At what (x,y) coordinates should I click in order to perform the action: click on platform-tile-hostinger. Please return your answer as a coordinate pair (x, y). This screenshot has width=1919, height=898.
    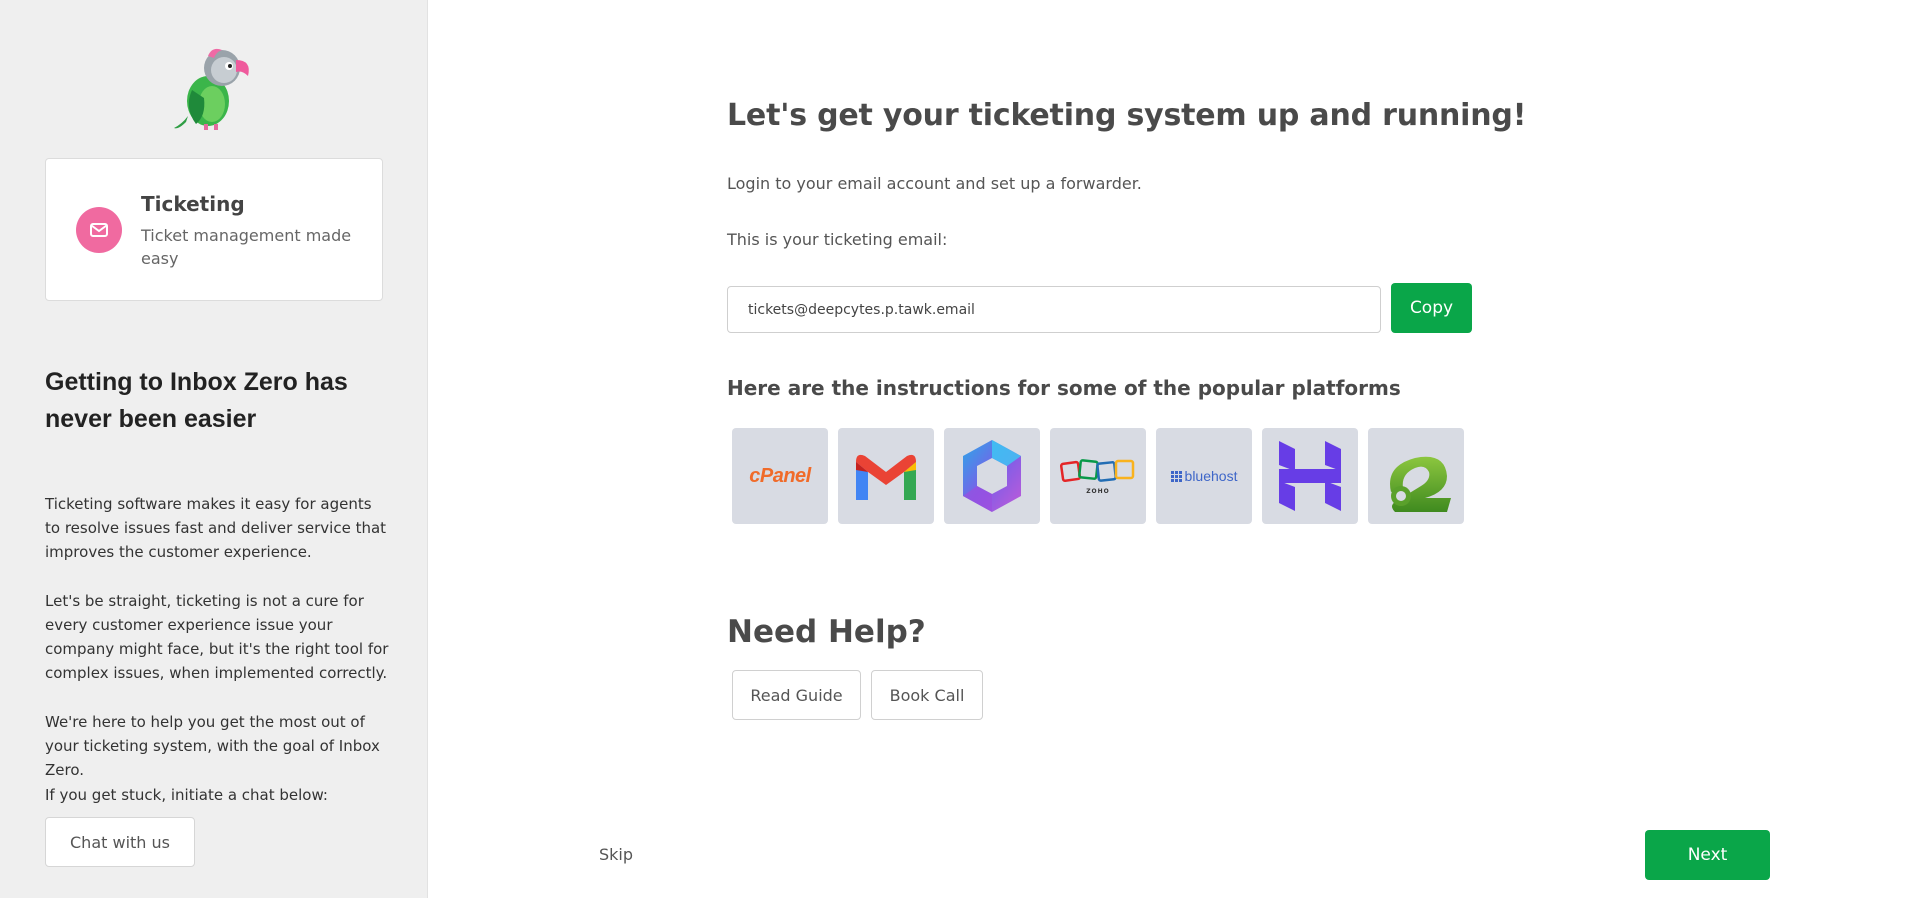
    Looking at the image, I should click on (1310, 476).